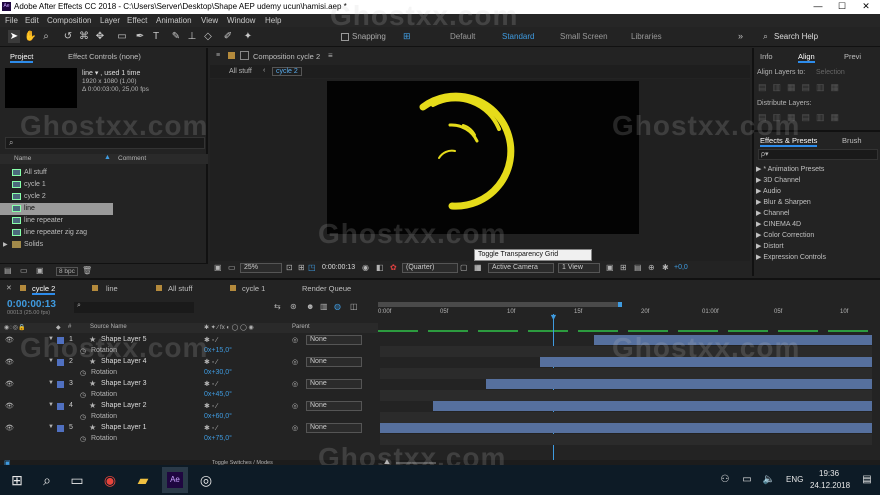 The height and width of the screenshot is (495, 880). What do you see at coordinates (69, 20) in the screenshot?
I see `menu-composition: Composition` at bounding box center [69, 20].